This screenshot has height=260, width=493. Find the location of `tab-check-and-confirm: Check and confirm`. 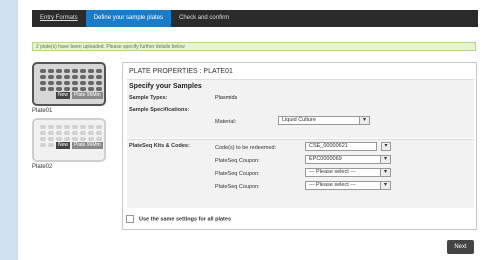

tab-check-and-confirm: Check and confirm is located at coordinates (204, 18).